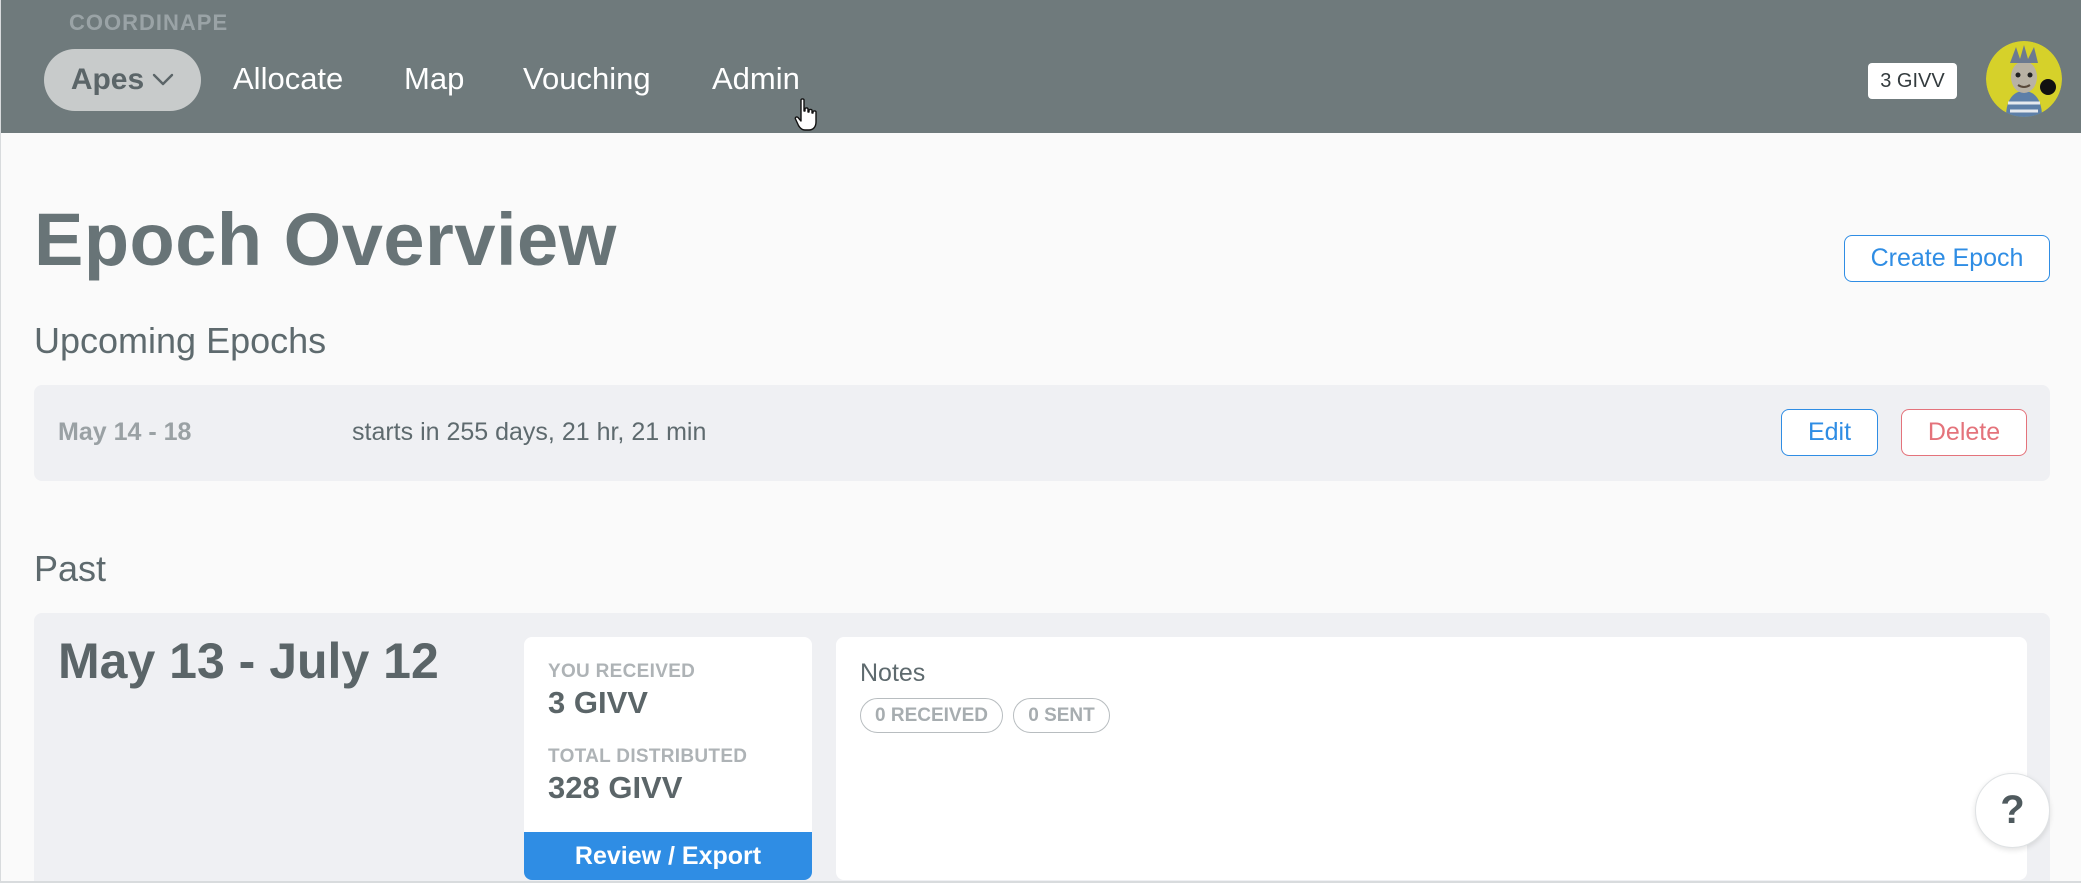 The width and height of the screenshot is (2081, 883). Describe the element at coordinates (622, 671) in the screenshot. I see `you-received-label: YOU RECEIVED` at that location.